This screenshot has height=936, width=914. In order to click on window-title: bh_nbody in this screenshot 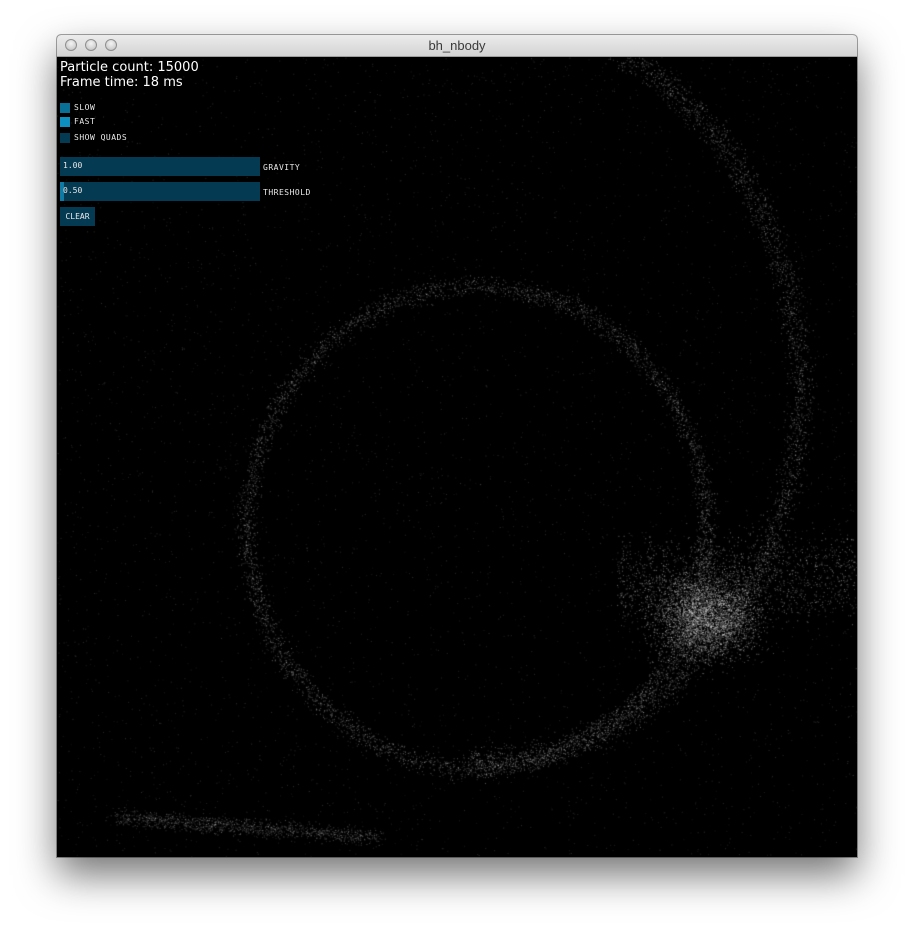, I will do `click(457, 45)`.